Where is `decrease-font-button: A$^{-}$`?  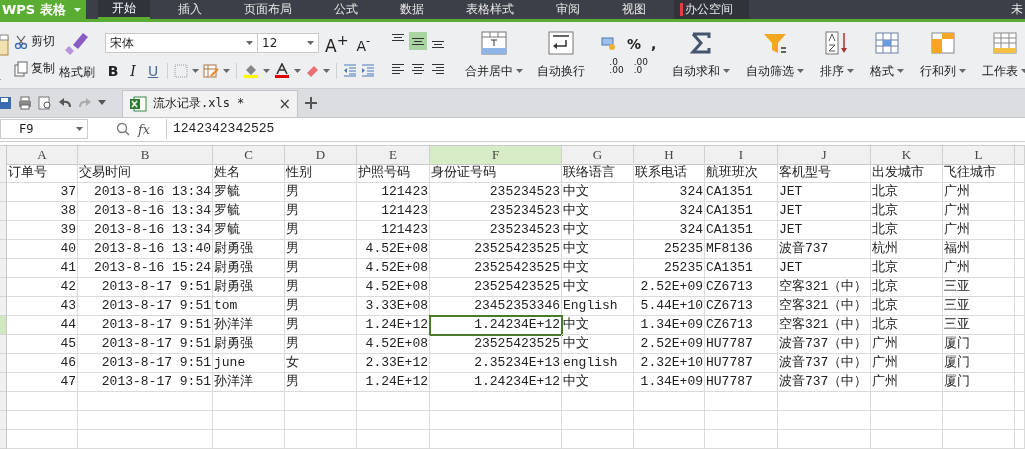 decrease-font-button: A$^{-}$ is located at coordinates (363, 43).